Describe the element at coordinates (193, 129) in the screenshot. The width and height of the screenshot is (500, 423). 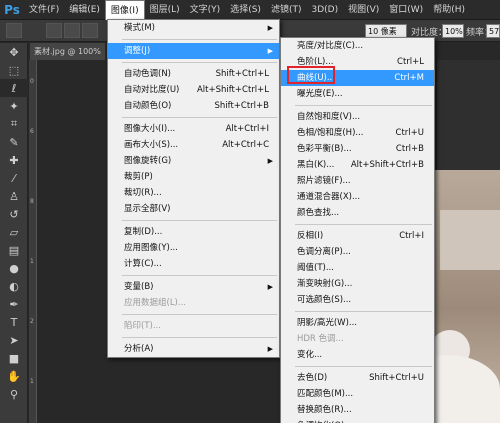
I see `menu-item-图像大小: 图像大小(I)... Alt+Ctrl+I` at that location.